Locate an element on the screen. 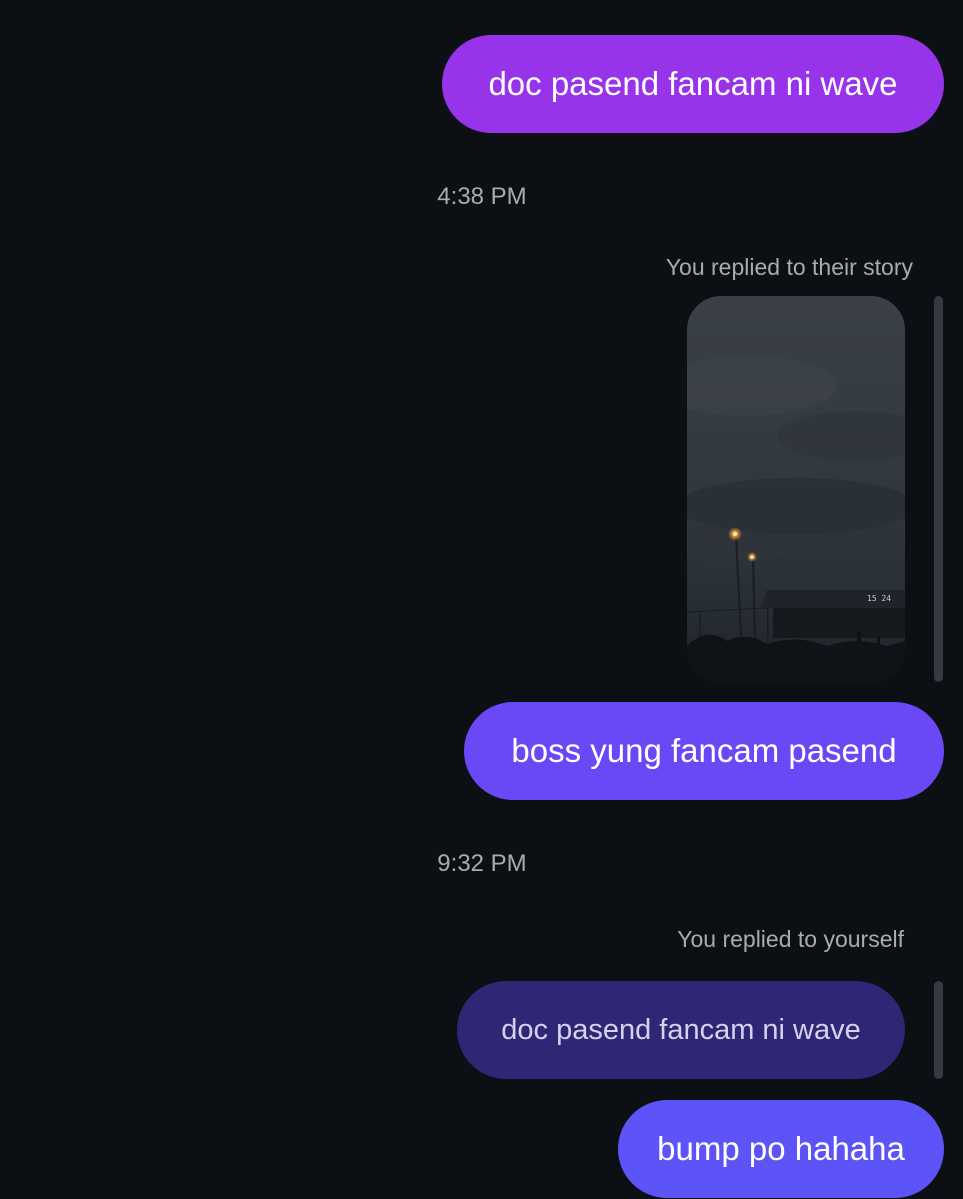 This screenshot has width=963, height=1199. message-text: doc pasend fancam ni wave is located at coordinates (693, 83).